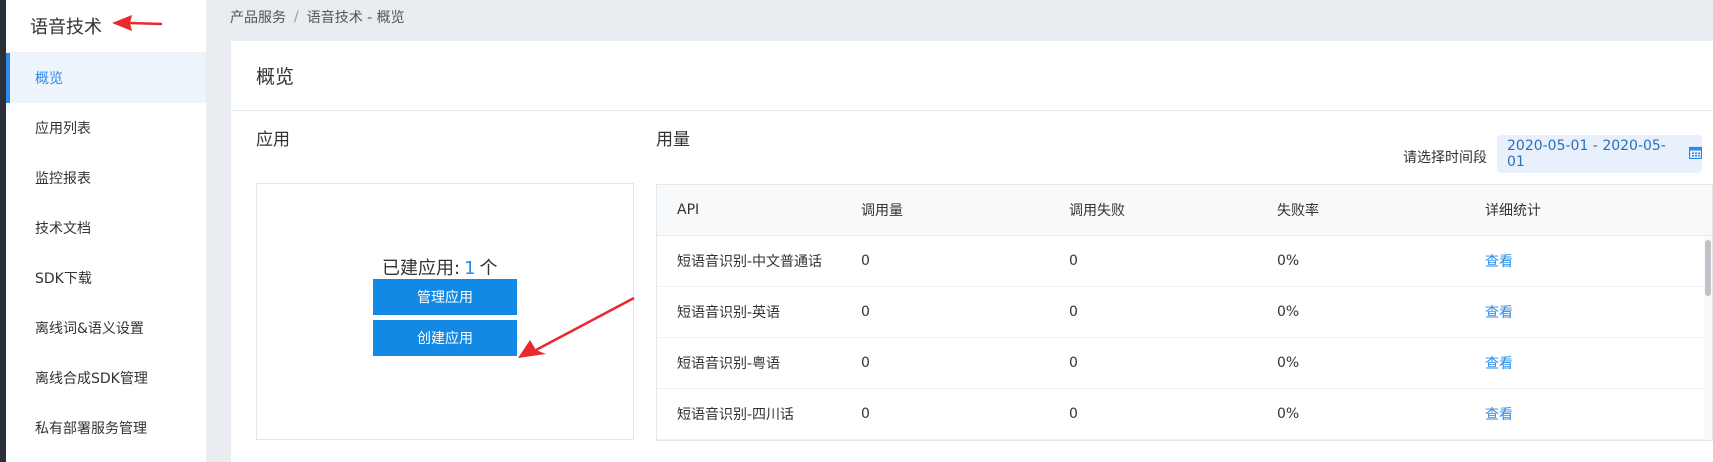 The height and width of the screenshot is (462, 1713). Describe the element at coordinates (1184, 414) in the screenshot. I see `table-row: 短语音识别-四川话 0 0 0% 查看` at that location.